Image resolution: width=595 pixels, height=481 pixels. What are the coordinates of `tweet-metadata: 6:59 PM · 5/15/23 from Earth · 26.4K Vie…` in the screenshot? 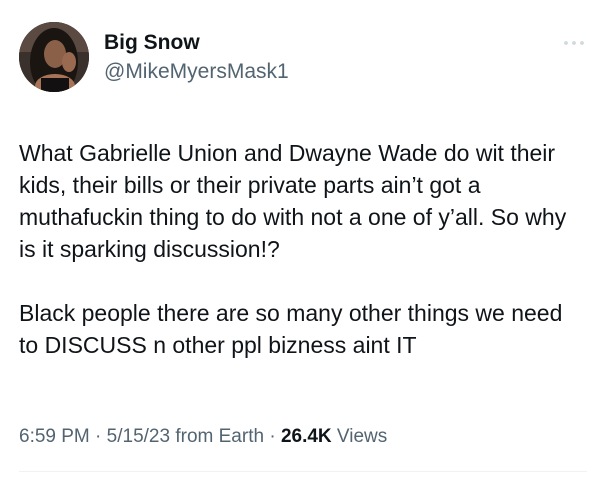 It's located at (203, 437).